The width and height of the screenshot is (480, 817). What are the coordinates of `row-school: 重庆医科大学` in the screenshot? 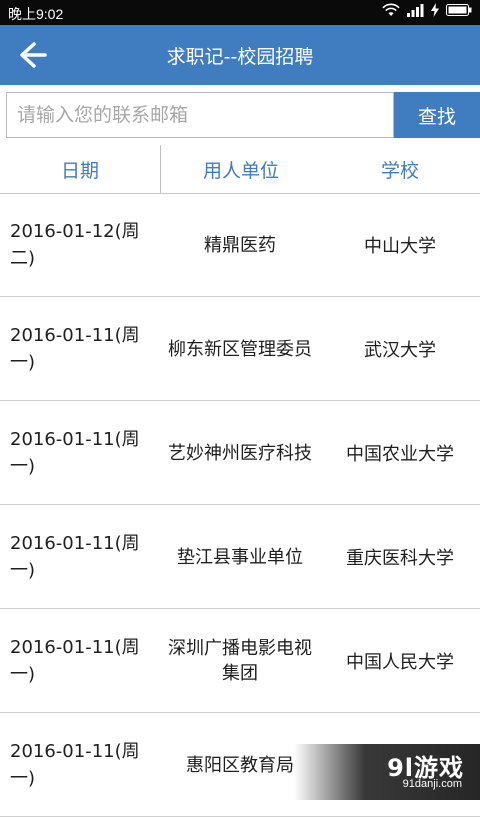 It's located at (400, 558).